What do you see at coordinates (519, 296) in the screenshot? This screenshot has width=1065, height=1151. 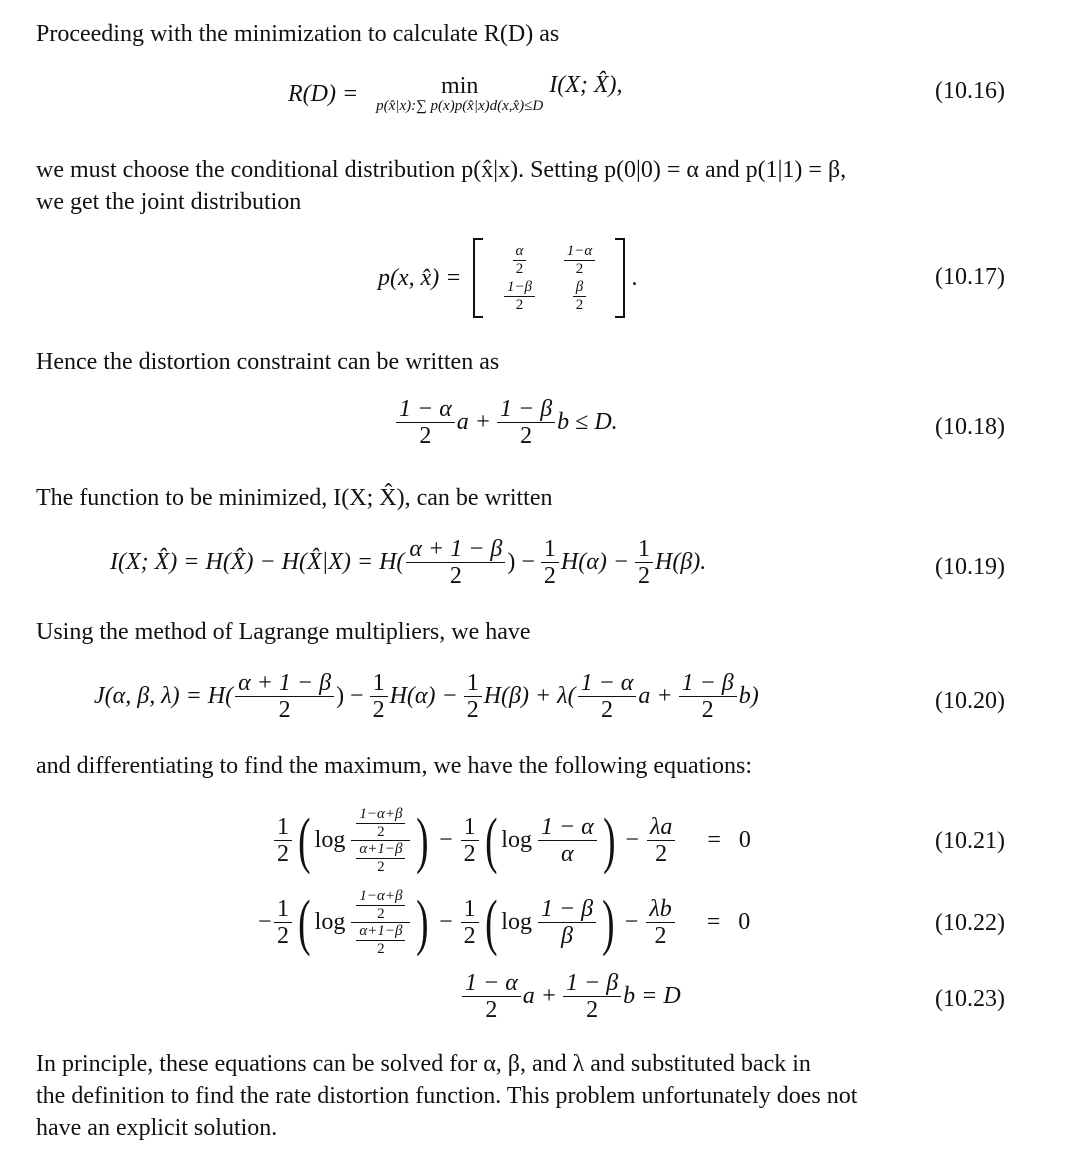 I see `matrix-cell: 1−β 2` at bounding box center [519, 296].